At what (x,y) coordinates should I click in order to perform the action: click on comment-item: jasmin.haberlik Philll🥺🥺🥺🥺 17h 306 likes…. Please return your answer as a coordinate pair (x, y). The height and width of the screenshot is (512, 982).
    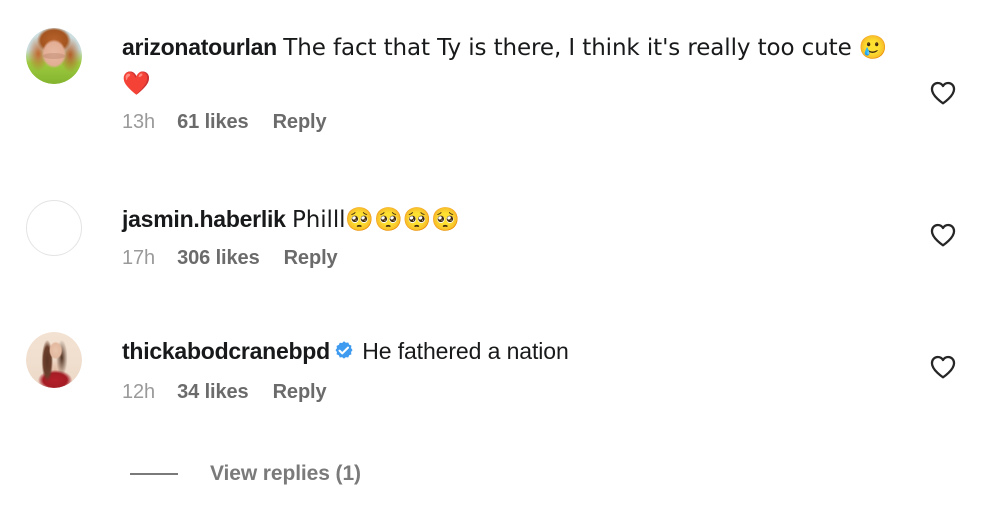
    Looking at the image, I should click on (491, 235).